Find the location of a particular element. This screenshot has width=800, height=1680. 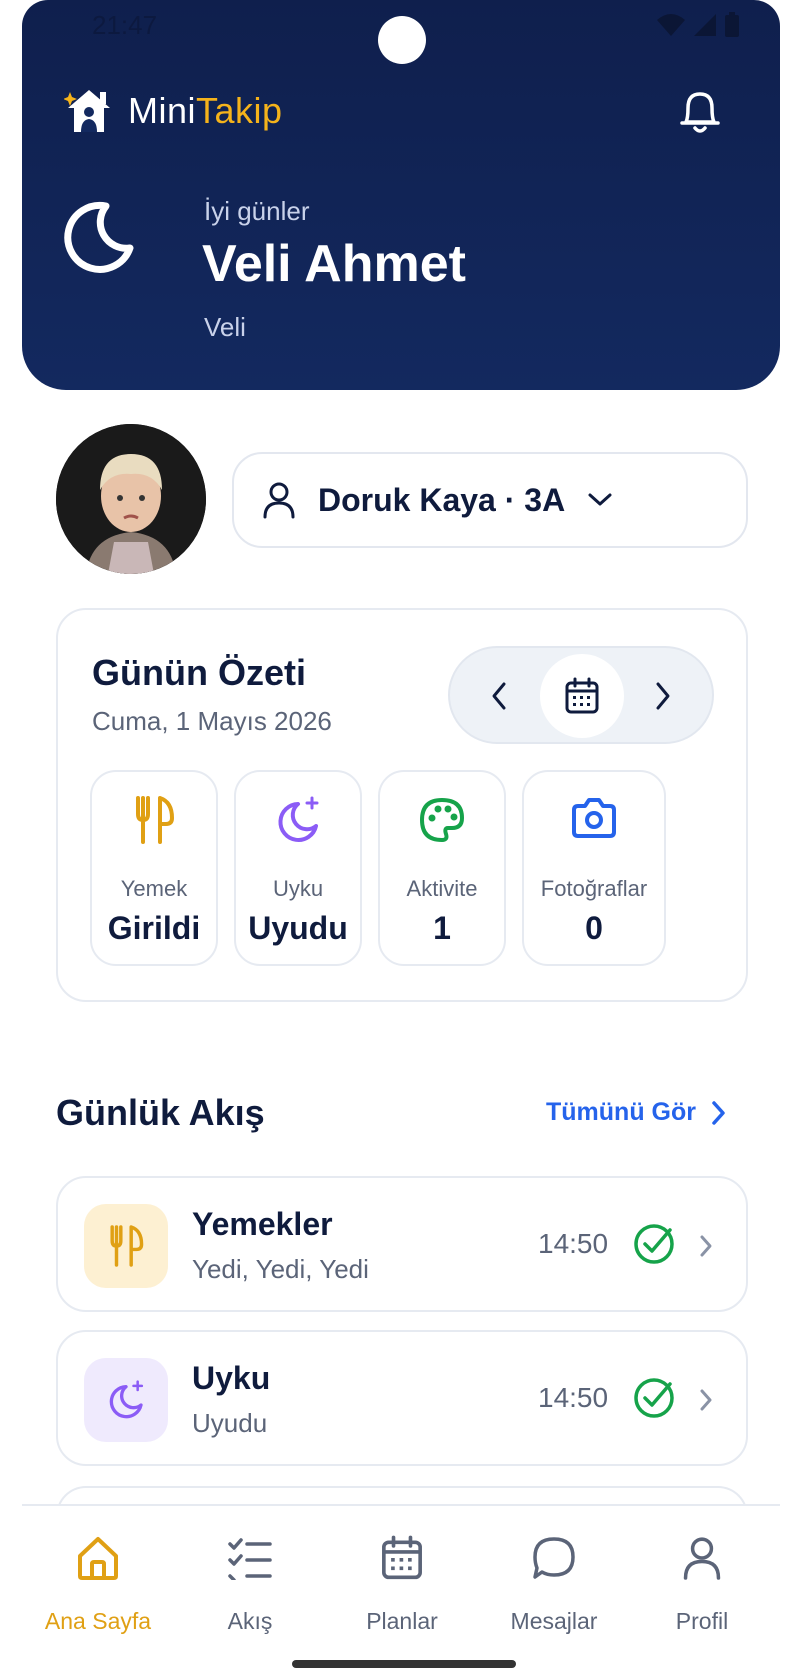

summary-date: Cuma, 1 Mayıs 2026 is located at coordinates (212, 721).